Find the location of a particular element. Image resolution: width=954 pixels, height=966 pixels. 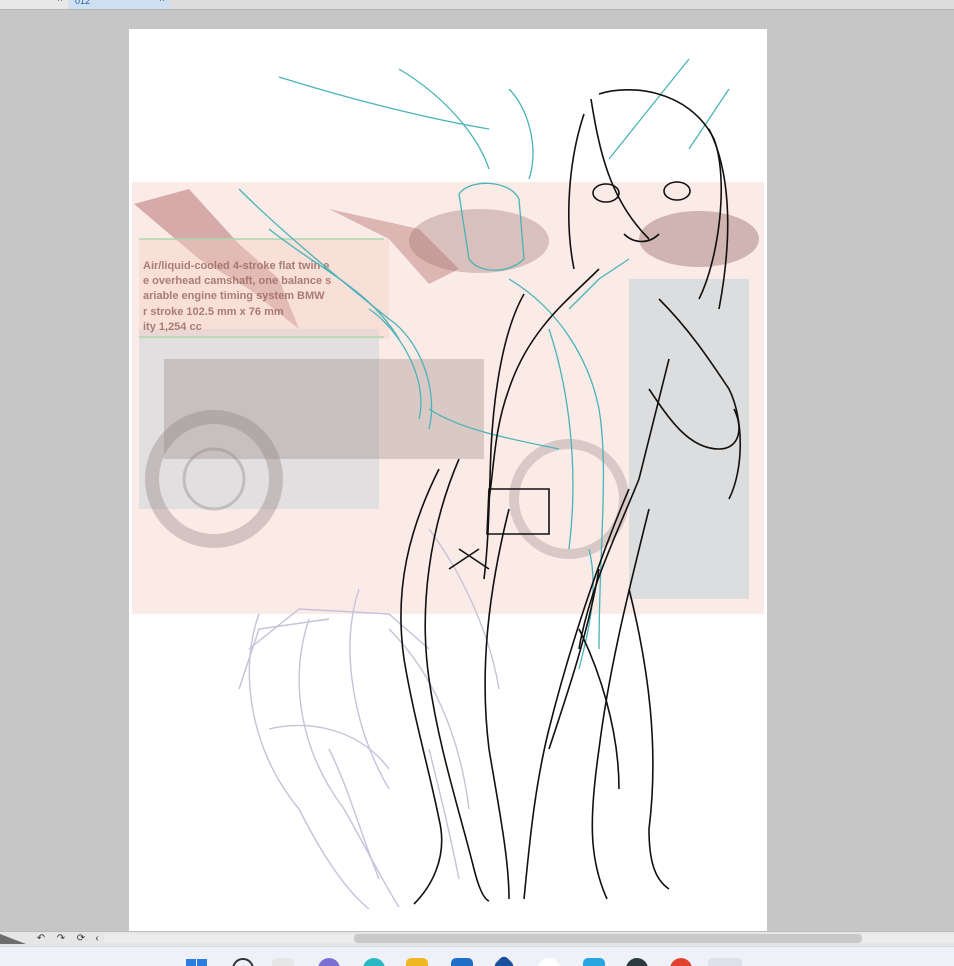

reference-text-line2: e overhead camshaft, one balance s is located at coordinates (237, 281).